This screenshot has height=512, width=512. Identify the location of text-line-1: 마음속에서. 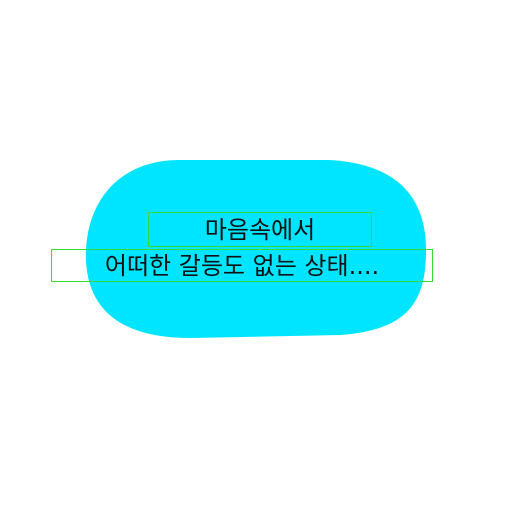
(260, 229).